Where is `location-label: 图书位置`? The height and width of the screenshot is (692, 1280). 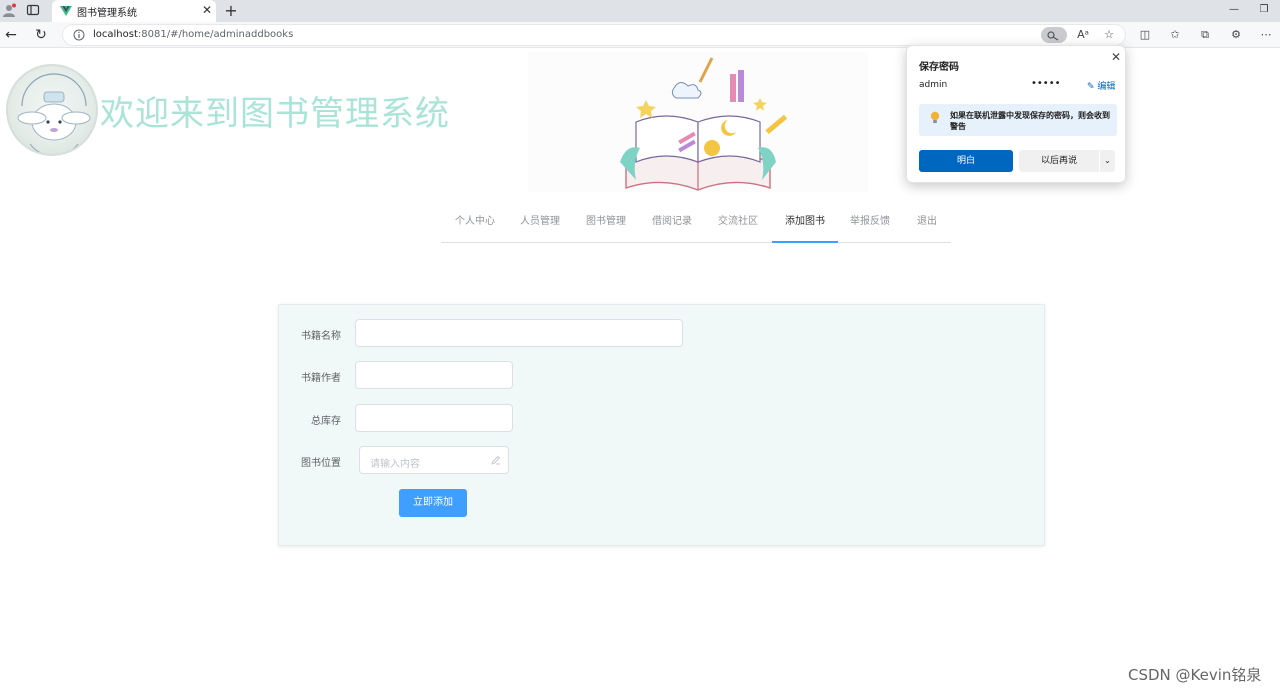
location-label: 图书位置 is located at coordinates (321, 463).